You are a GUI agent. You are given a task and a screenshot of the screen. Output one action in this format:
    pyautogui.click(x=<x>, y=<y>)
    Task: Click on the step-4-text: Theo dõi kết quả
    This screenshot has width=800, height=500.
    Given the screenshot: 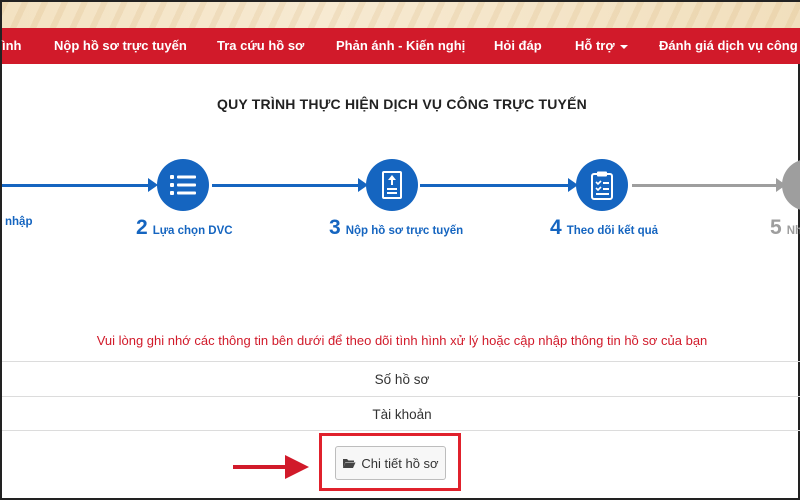 What is the action you would take?
    pyautogui.click(x=612, y=231)
    